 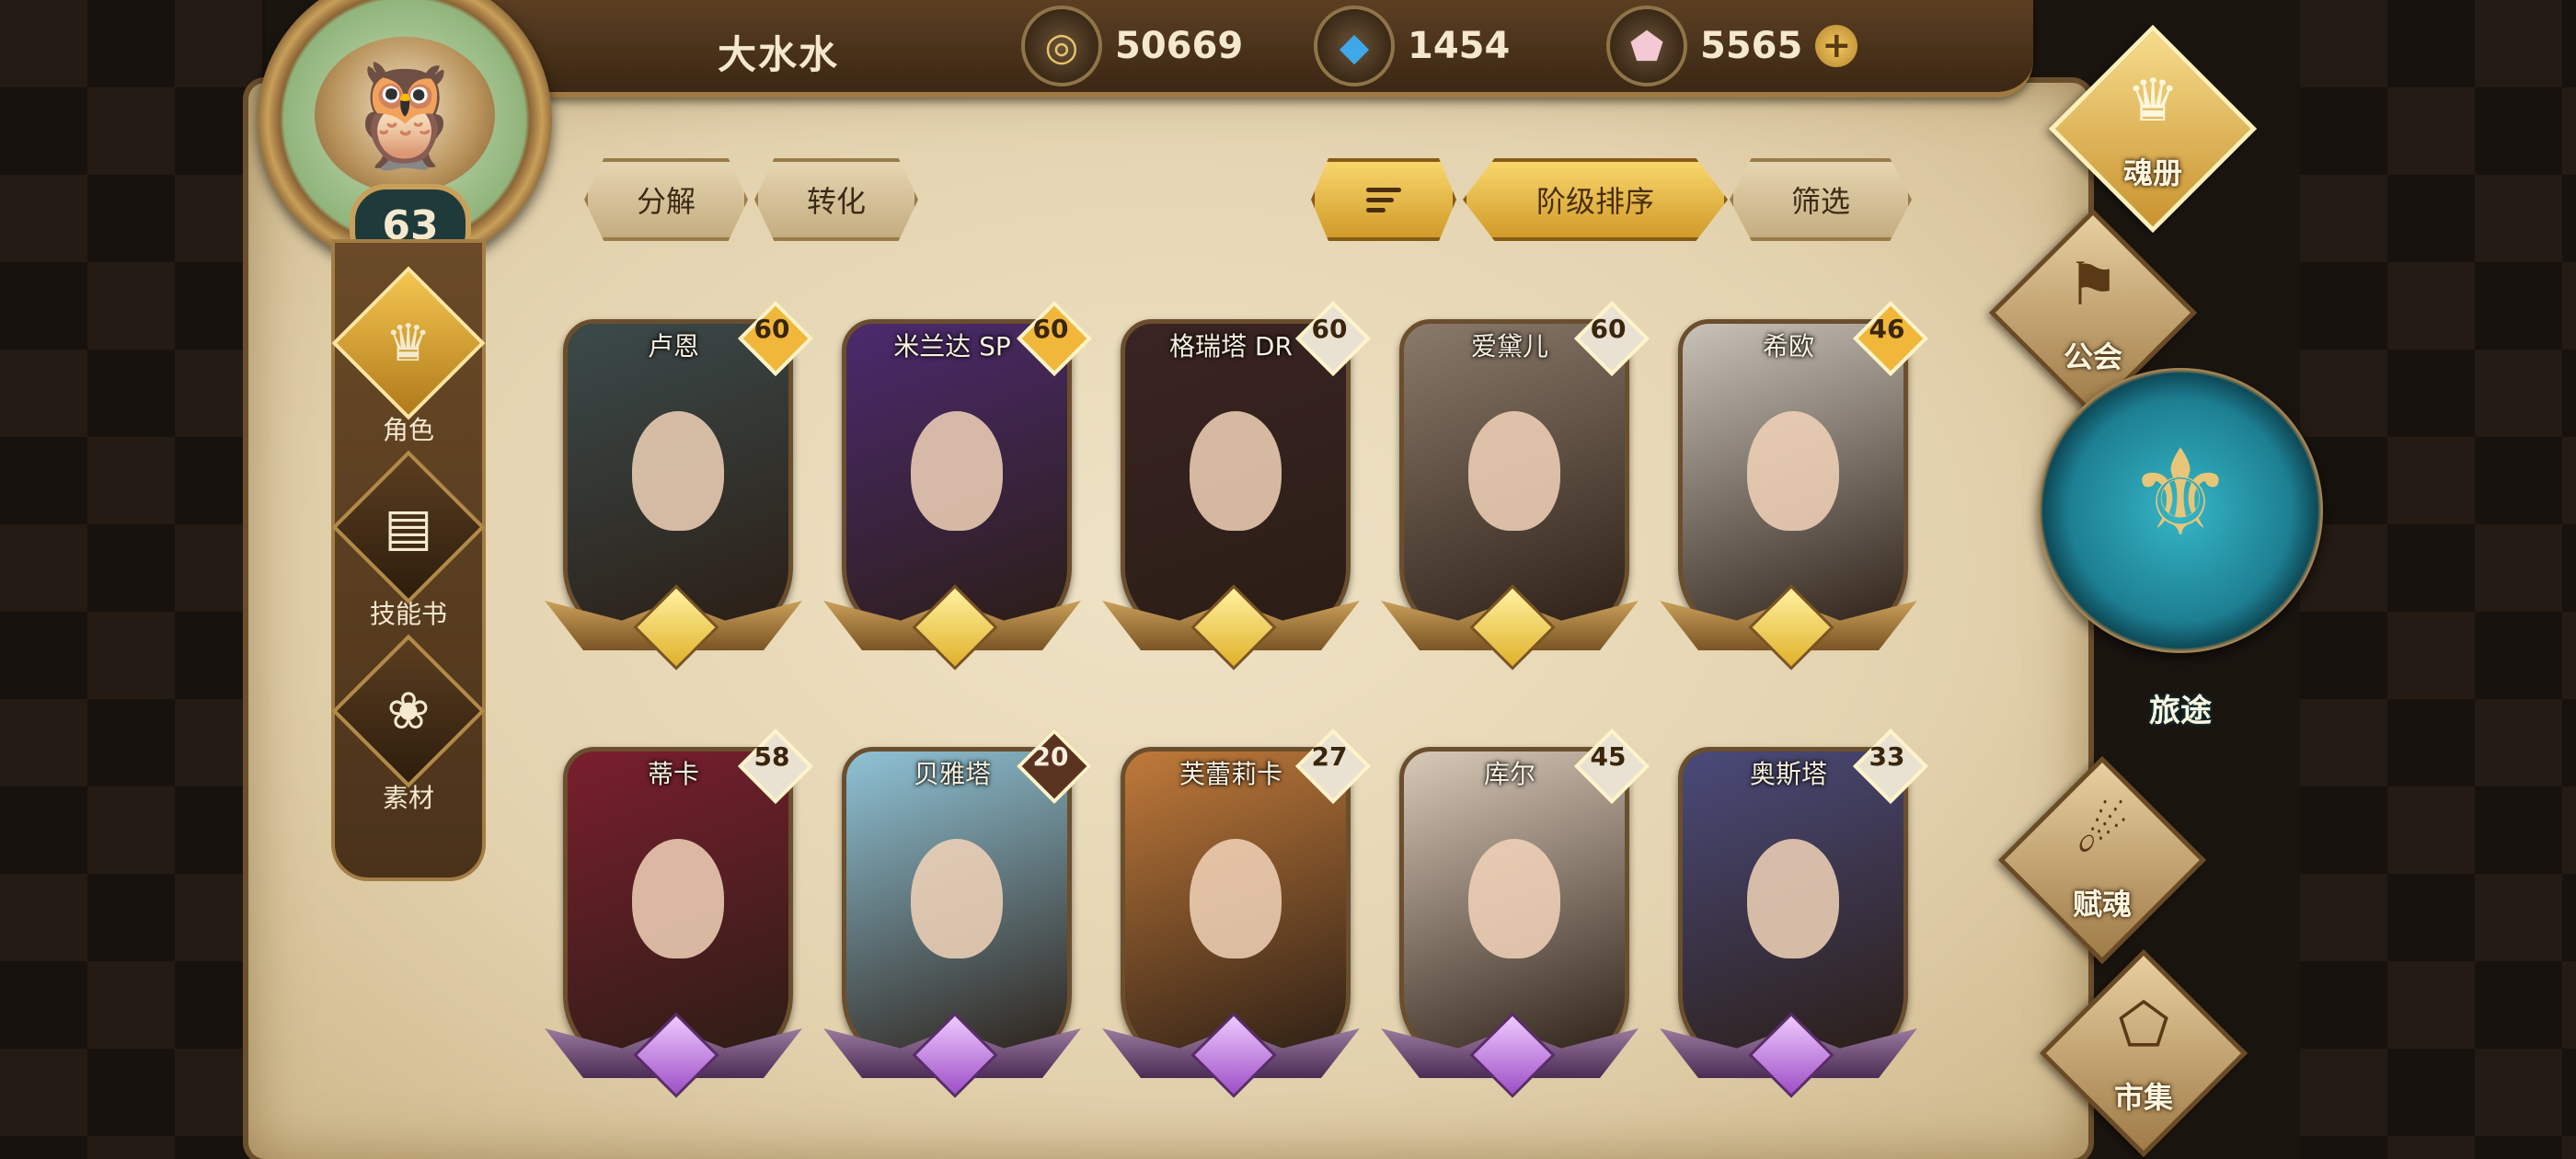 I want to click on character-level-badge: 27, so click(x=1333, y=766).